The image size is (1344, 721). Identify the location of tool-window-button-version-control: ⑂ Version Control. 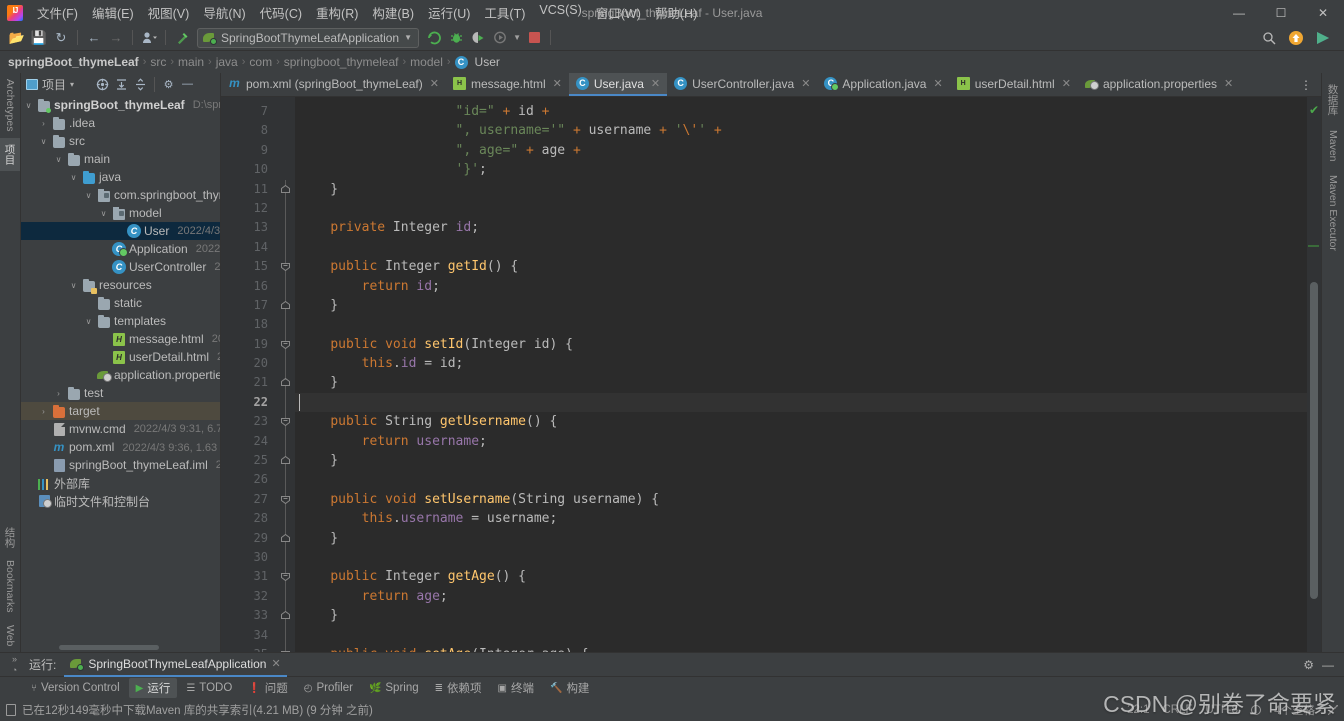
(75, 688).